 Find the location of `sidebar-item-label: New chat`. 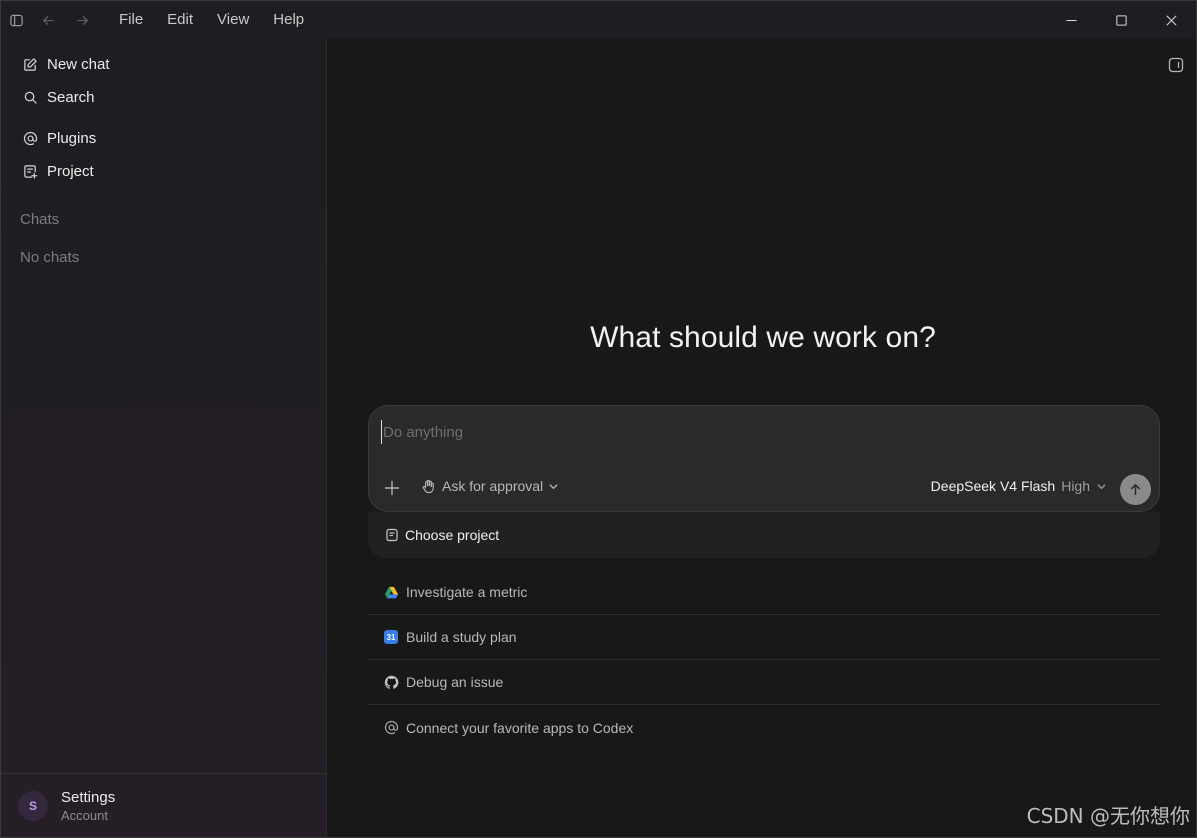

sidebar-item-label: New chat is located at coordinates (78, 64).